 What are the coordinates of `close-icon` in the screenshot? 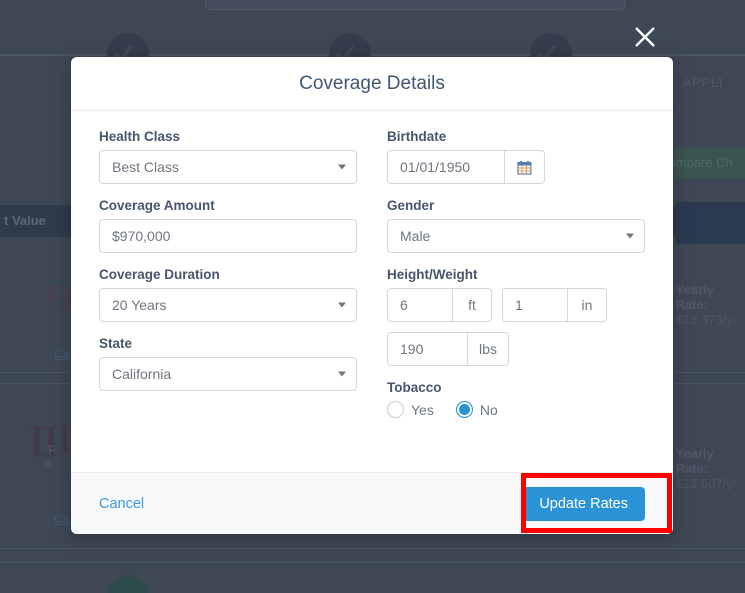 It's located at (645, 37).